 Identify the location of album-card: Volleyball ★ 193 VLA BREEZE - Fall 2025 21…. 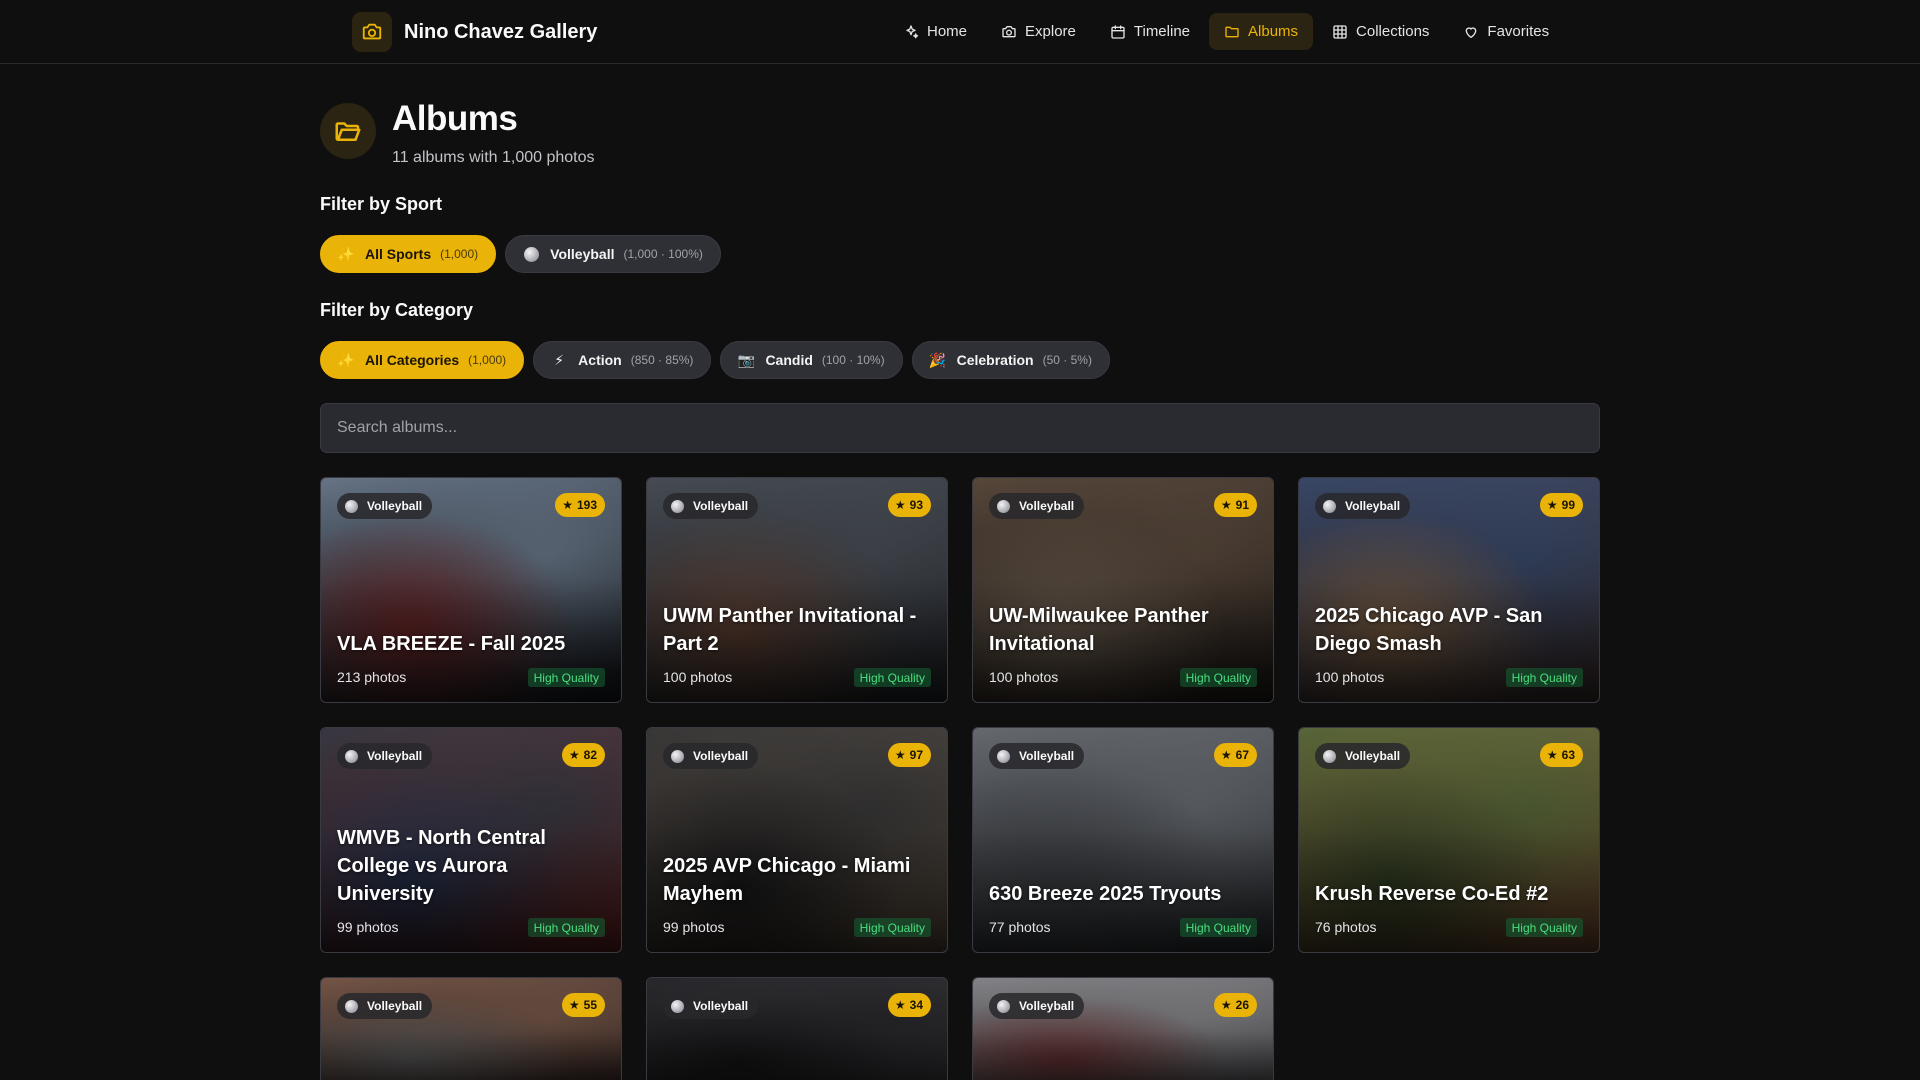
(471, 590).